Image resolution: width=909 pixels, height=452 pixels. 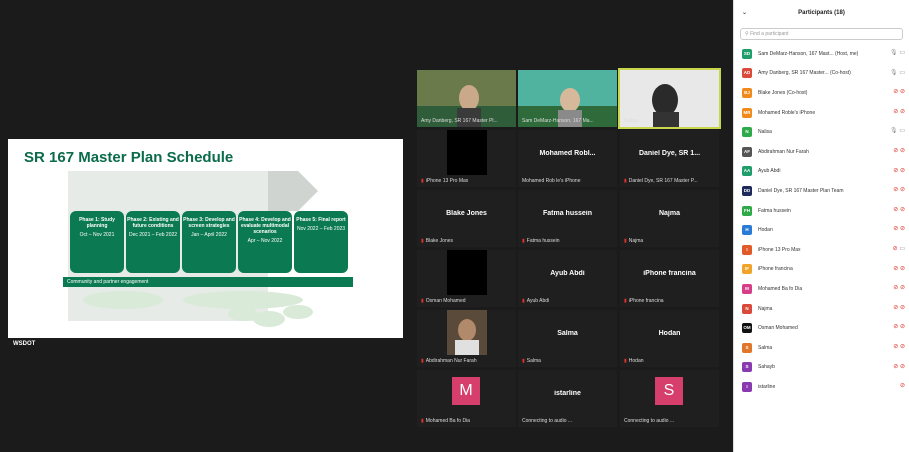 I want to click on participant-name: Mohamed Ba fo Dia, so click(x=780, y=288).